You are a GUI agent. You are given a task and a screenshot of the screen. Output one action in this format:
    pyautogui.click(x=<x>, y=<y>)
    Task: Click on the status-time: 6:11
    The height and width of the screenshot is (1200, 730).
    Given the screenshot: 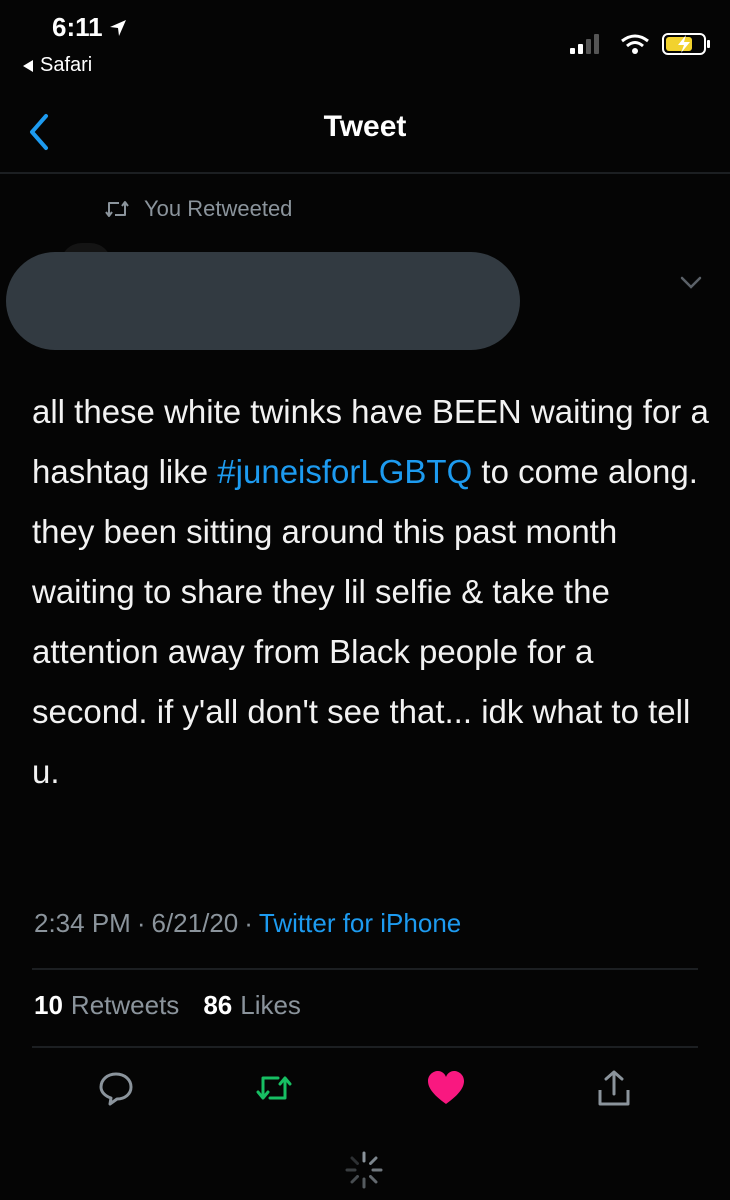 What is the action you would take?
    pyautogui.click(x=89, y=27)
    